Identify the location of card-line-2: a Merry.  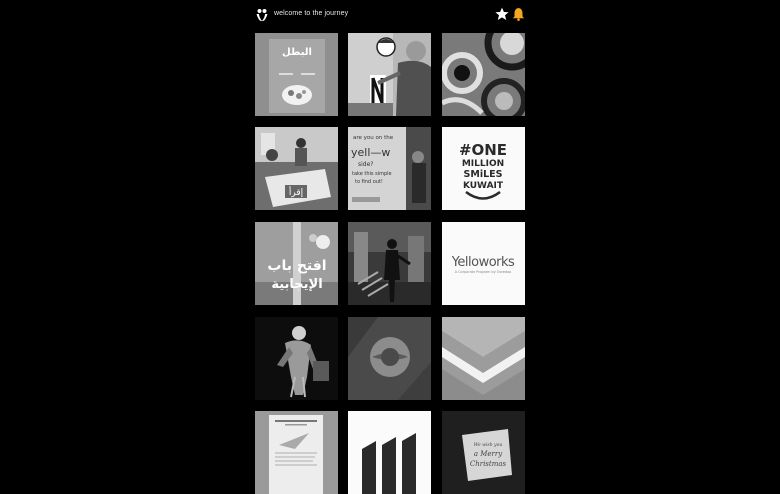
(488, 454).